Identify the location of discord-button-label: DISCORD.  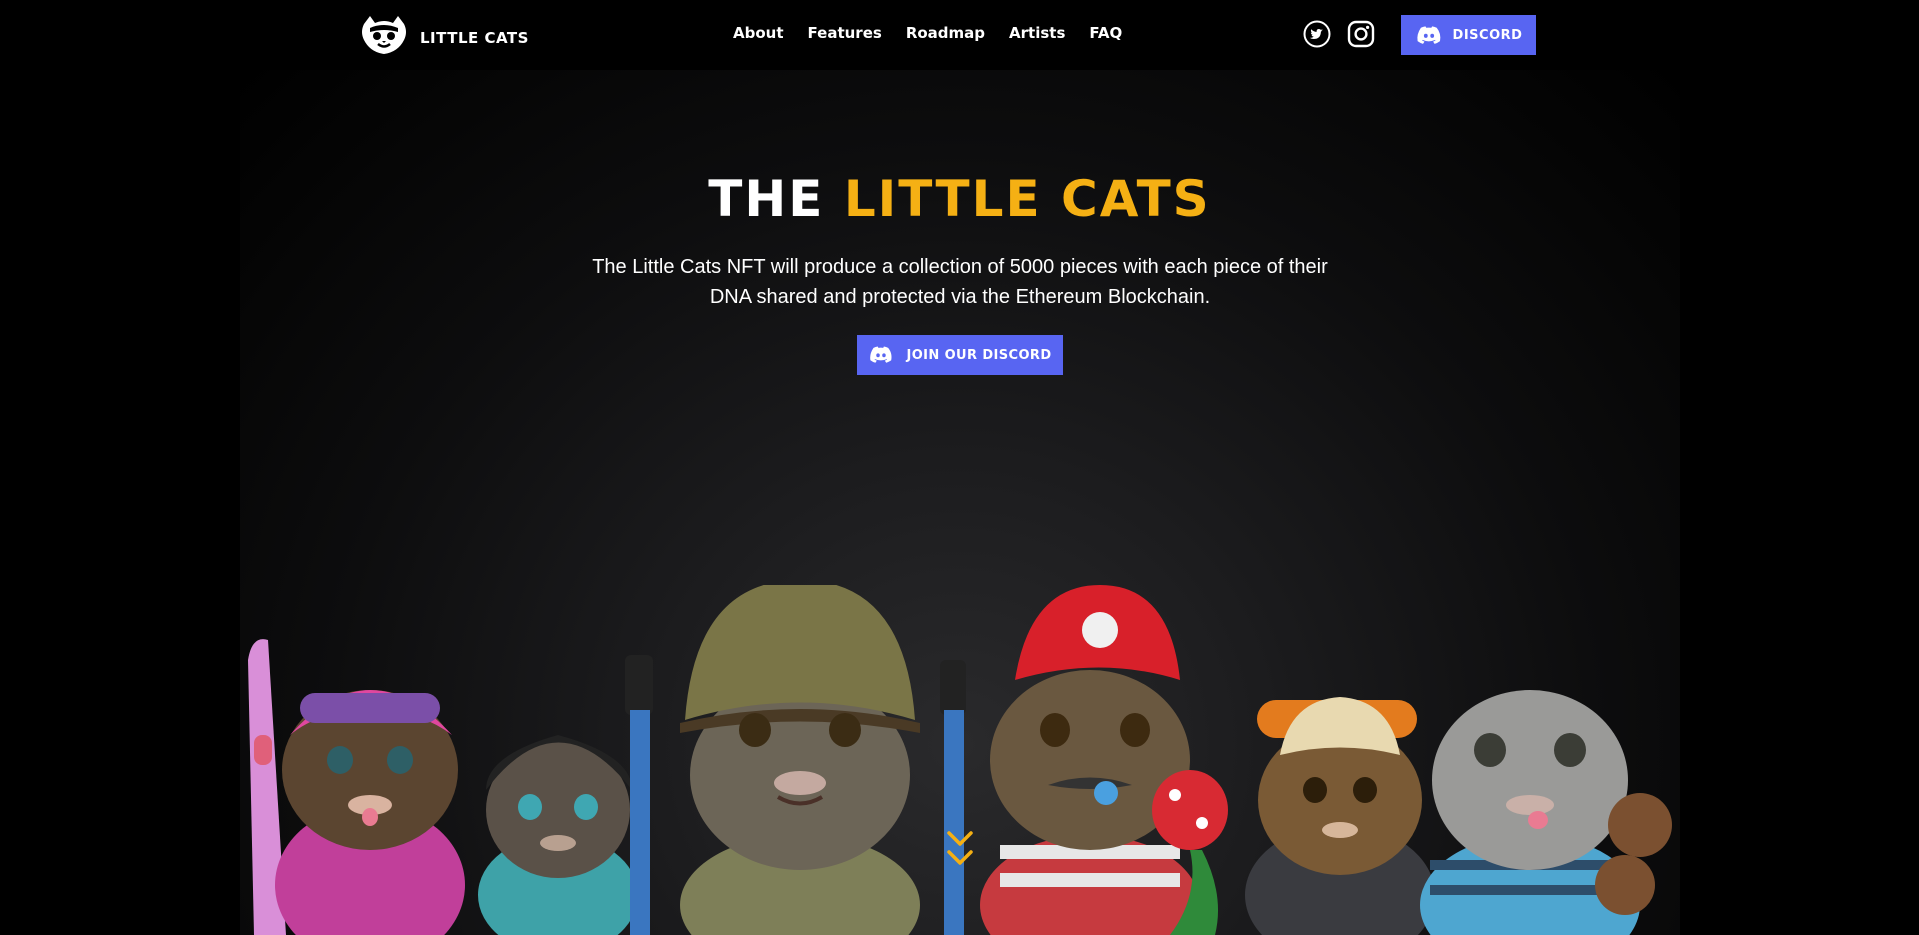
(1487, 35).